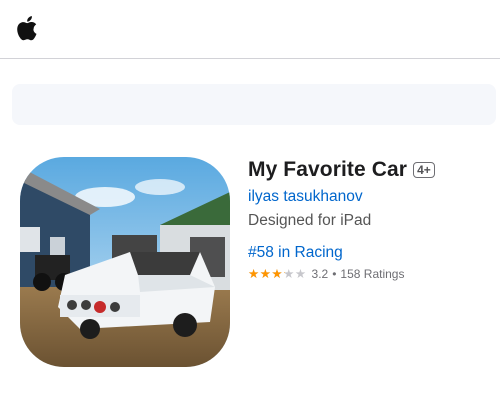 This screenshot has width=500, height=400. I want to click on star-rating-icon: ★★★★★ ★★★★★, so click(277, 274).